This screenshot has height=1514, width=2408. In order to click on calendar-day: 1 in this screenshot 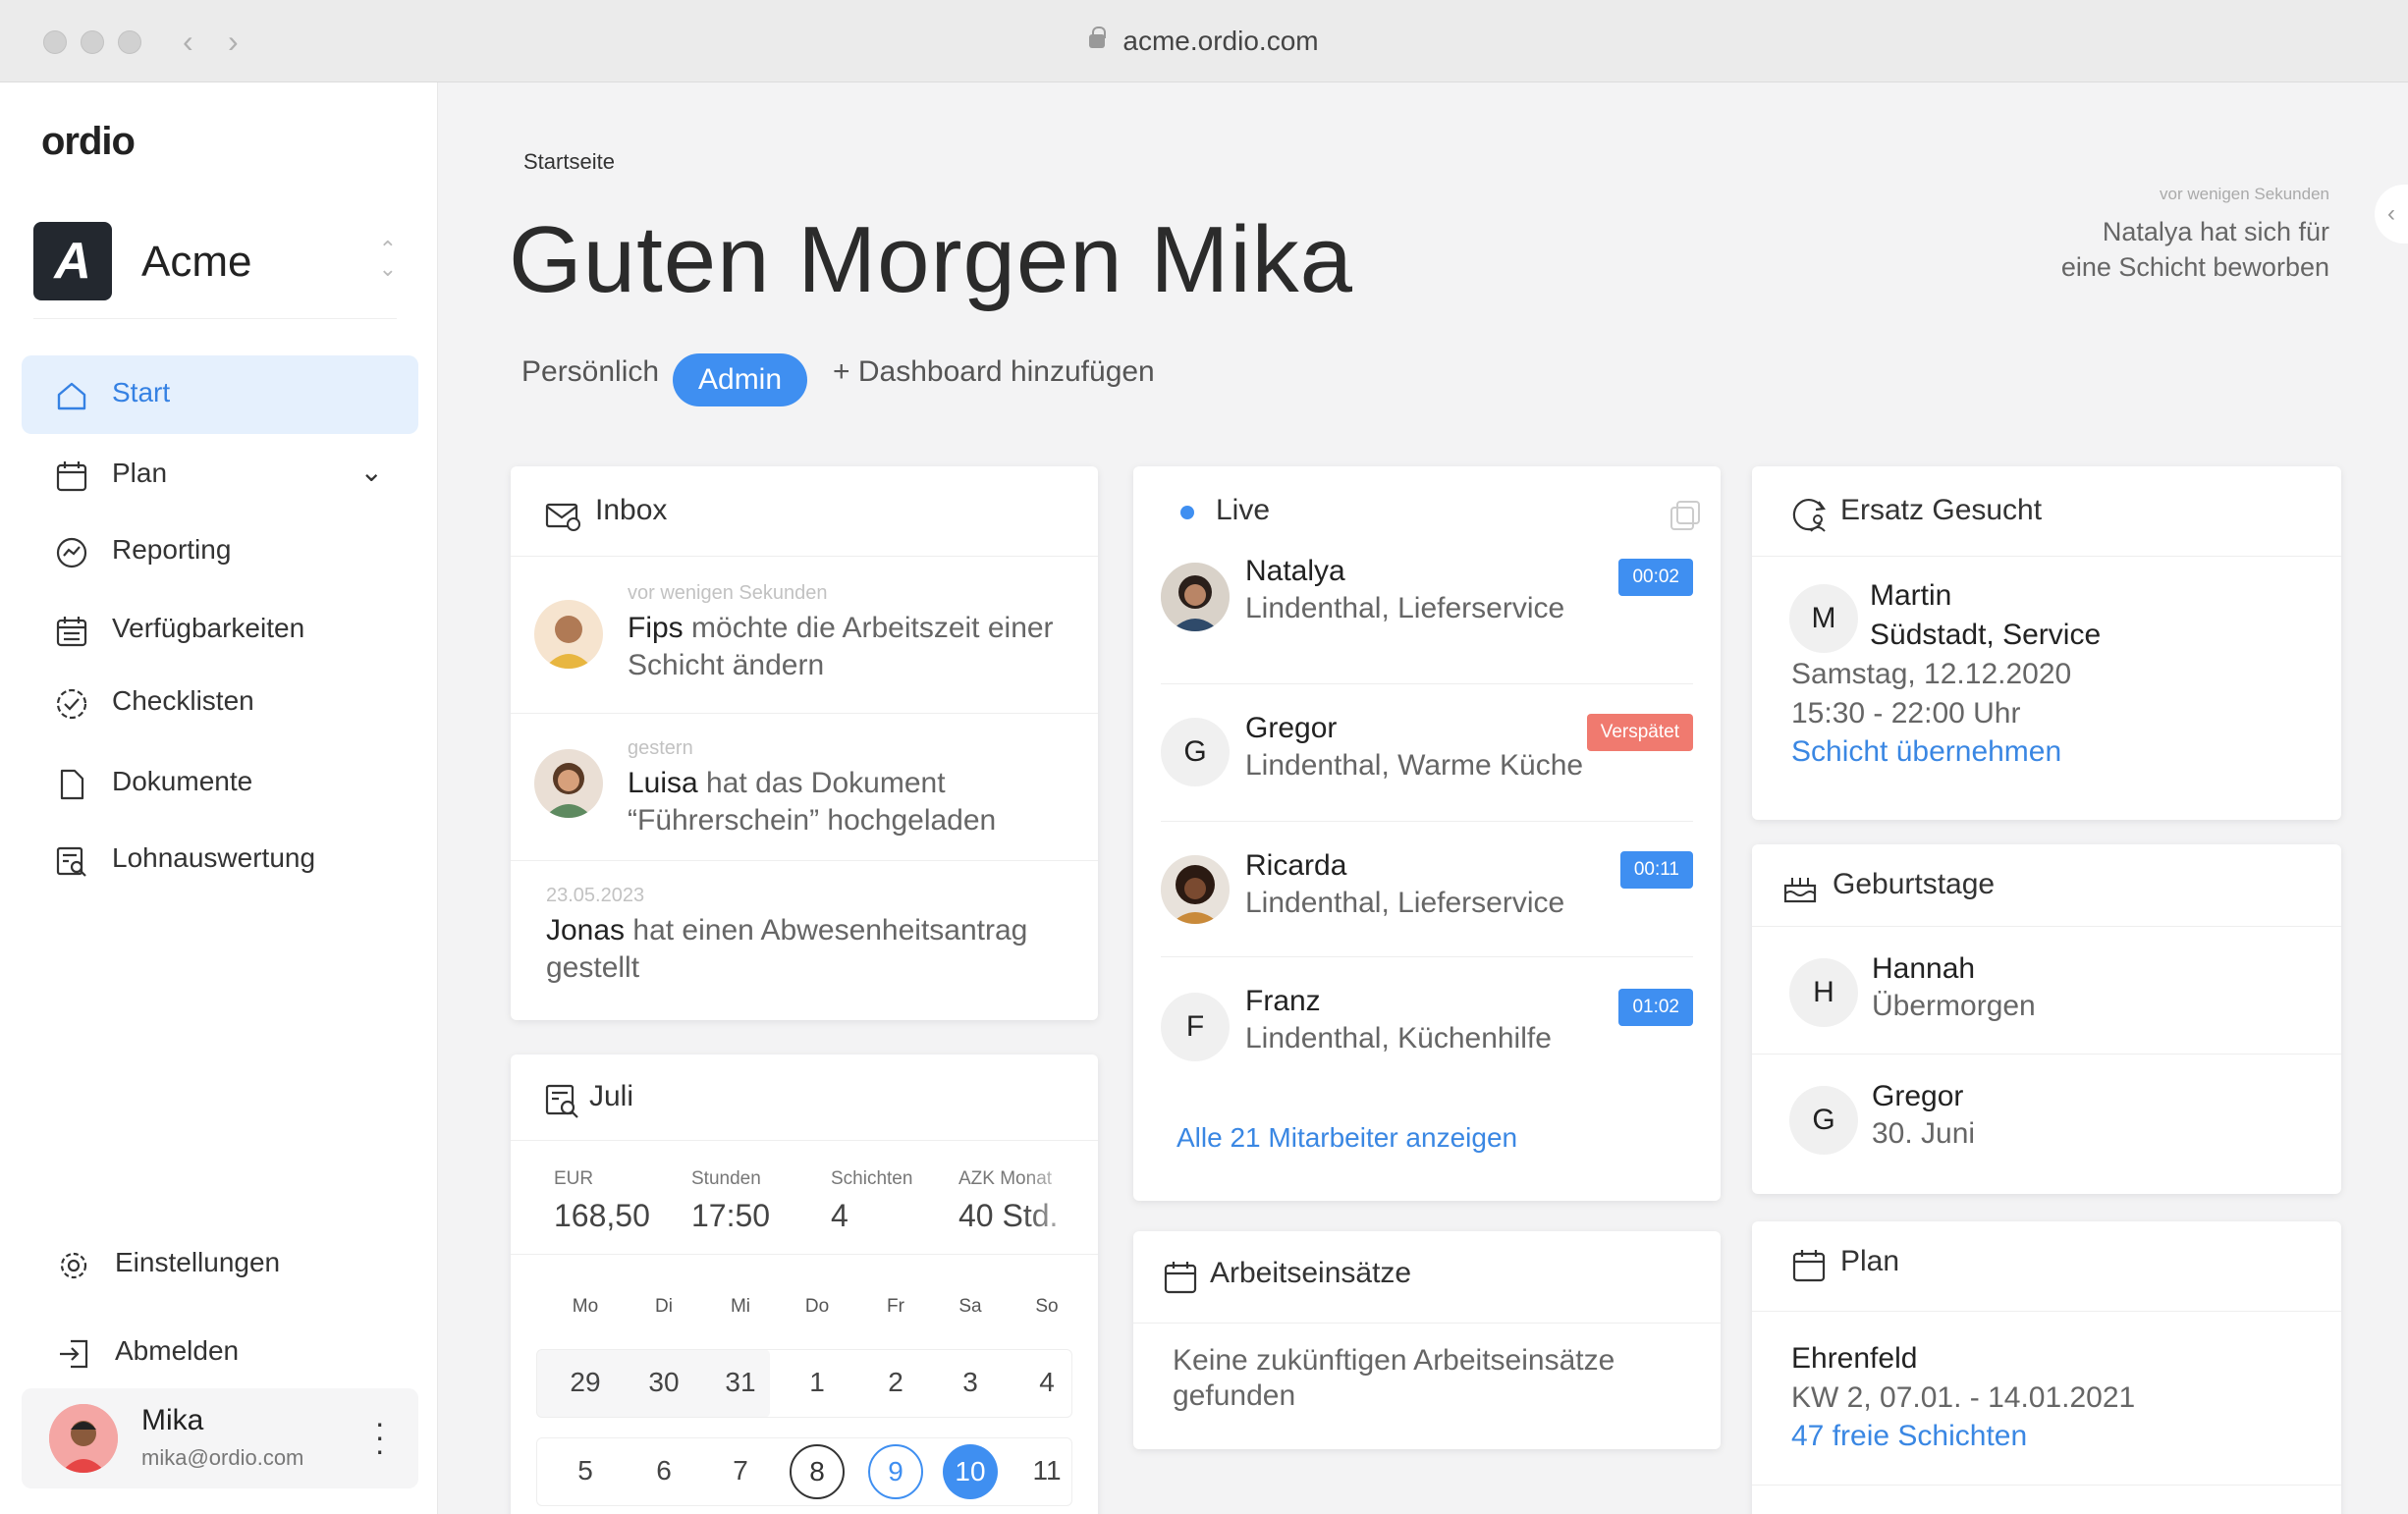, I will do `click(818, 1382)`.